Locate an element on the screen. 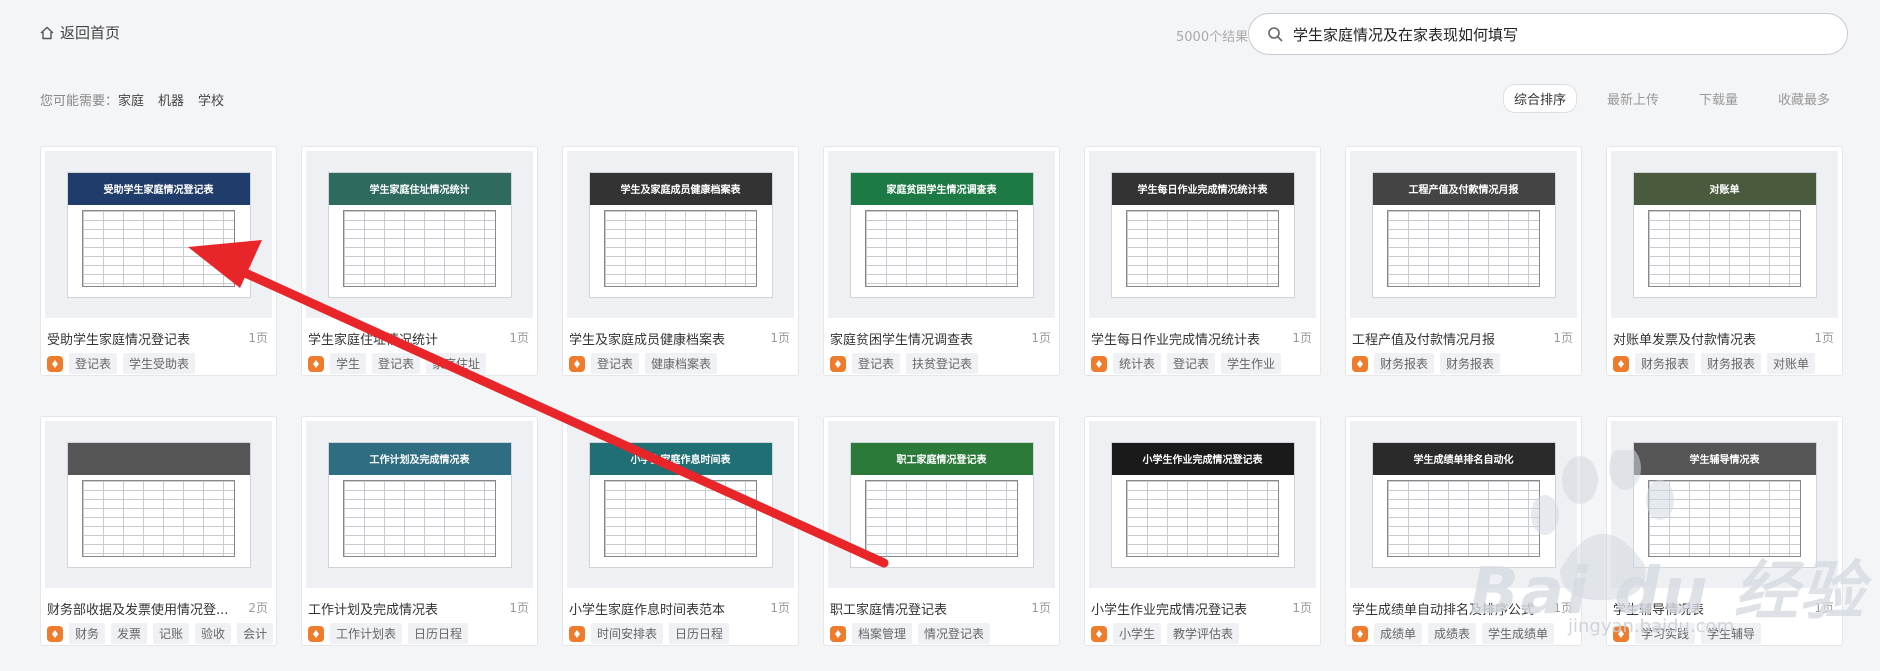 This screenshot has width=1880, height=671. template-card: 小学生家庭作息时间表小学生家庭作息时间表范本 1页时间安排表 日历日程 is located at coordinates (680, 531).